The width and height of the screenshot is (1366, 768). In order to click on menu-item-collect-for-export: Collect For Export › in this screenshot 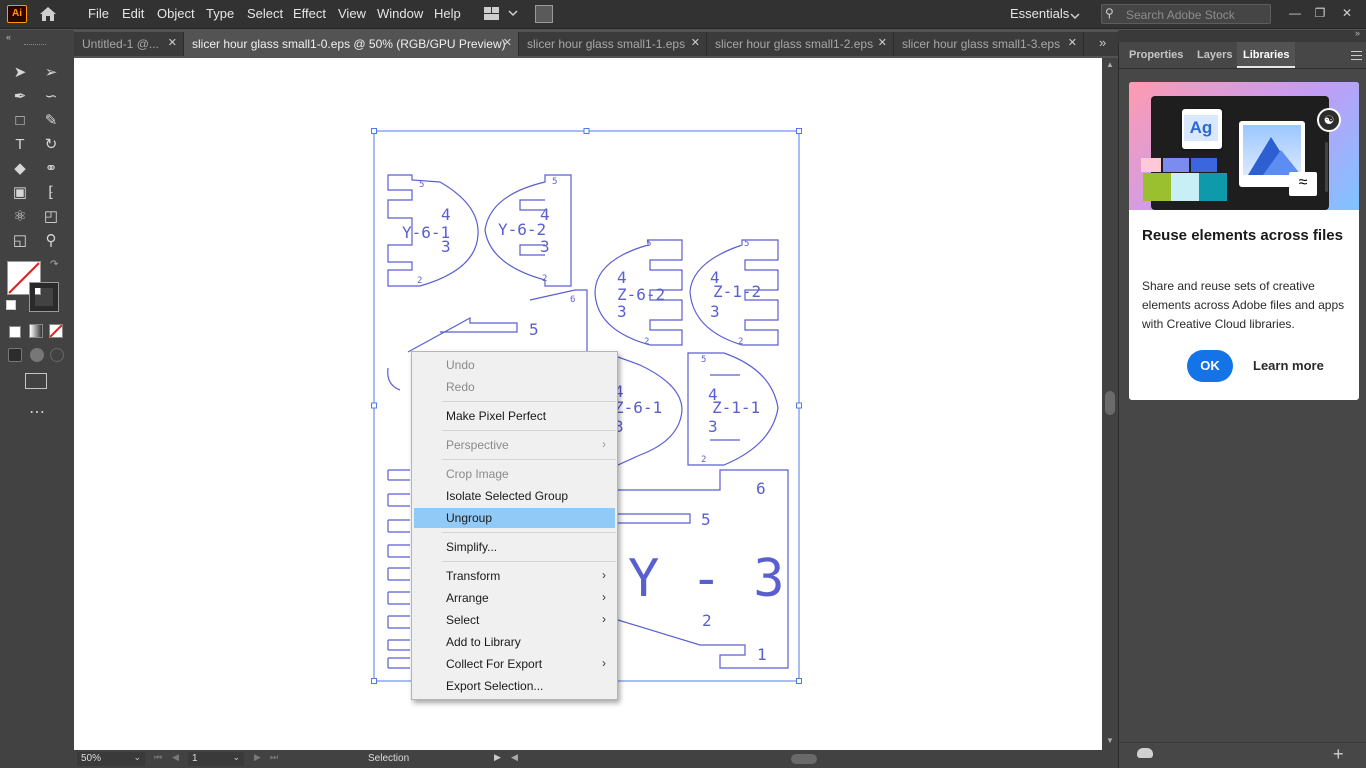, I will do `click(514, 664)`.